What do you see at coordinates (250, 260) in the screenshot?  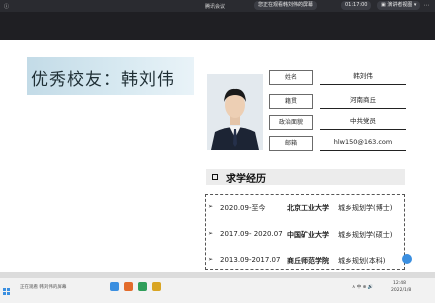 I see `education-period: 2013.09-2017.07` at bounding box center [250, 260].